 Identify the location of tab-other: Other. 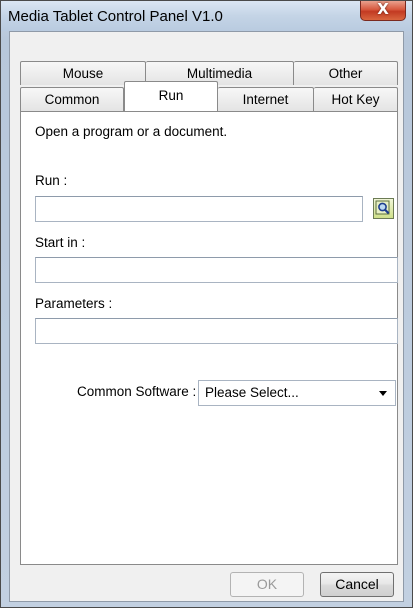
(346, 73).